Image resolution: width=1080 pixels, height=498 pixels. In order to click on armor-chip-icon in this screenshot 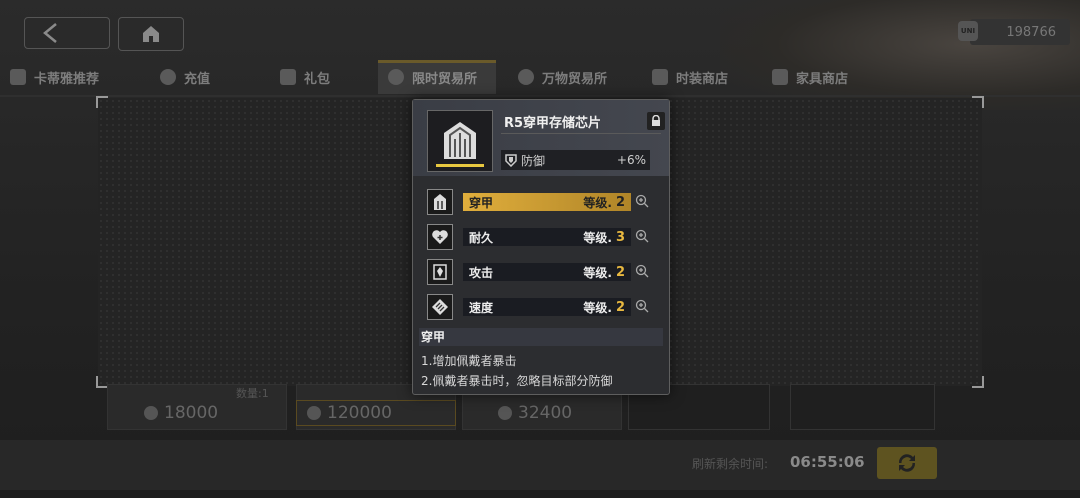, I will do `click(460, 140)`.